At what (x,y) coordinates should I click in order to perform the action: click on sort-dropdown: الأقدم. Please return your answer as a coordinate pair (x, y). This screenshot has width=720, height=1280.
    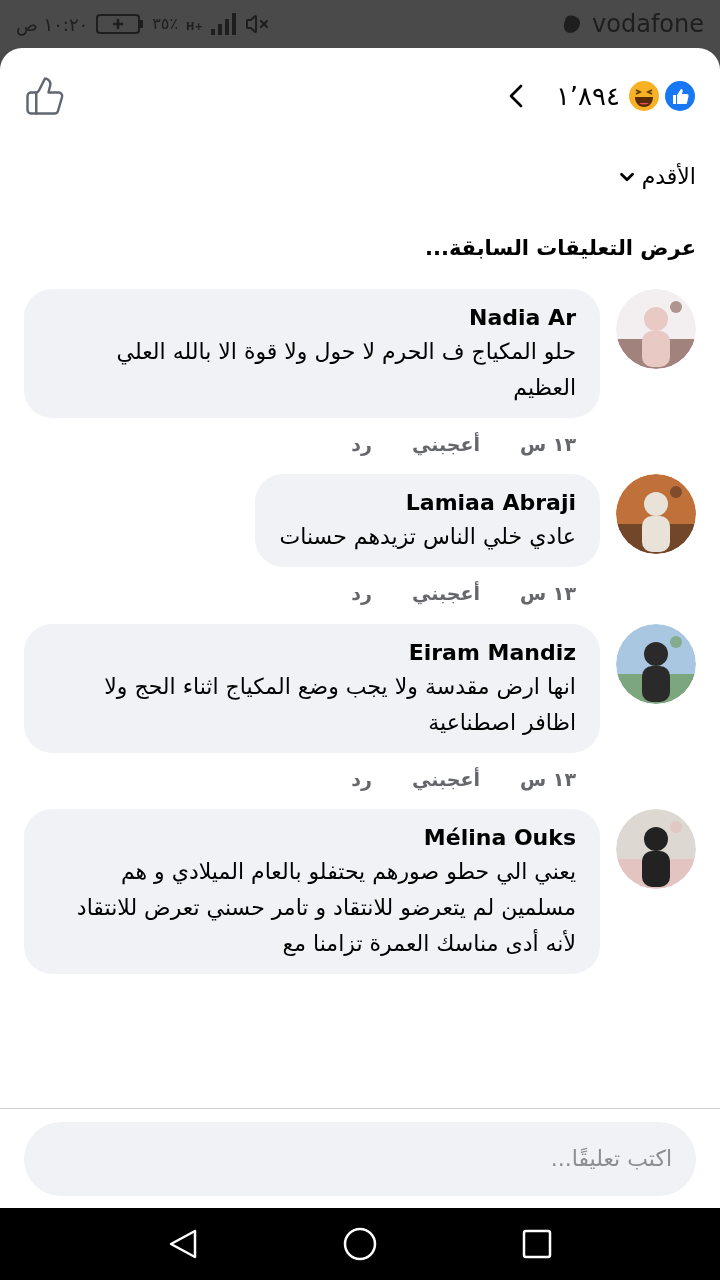
    Looking at the image, I should click on (655, 176).